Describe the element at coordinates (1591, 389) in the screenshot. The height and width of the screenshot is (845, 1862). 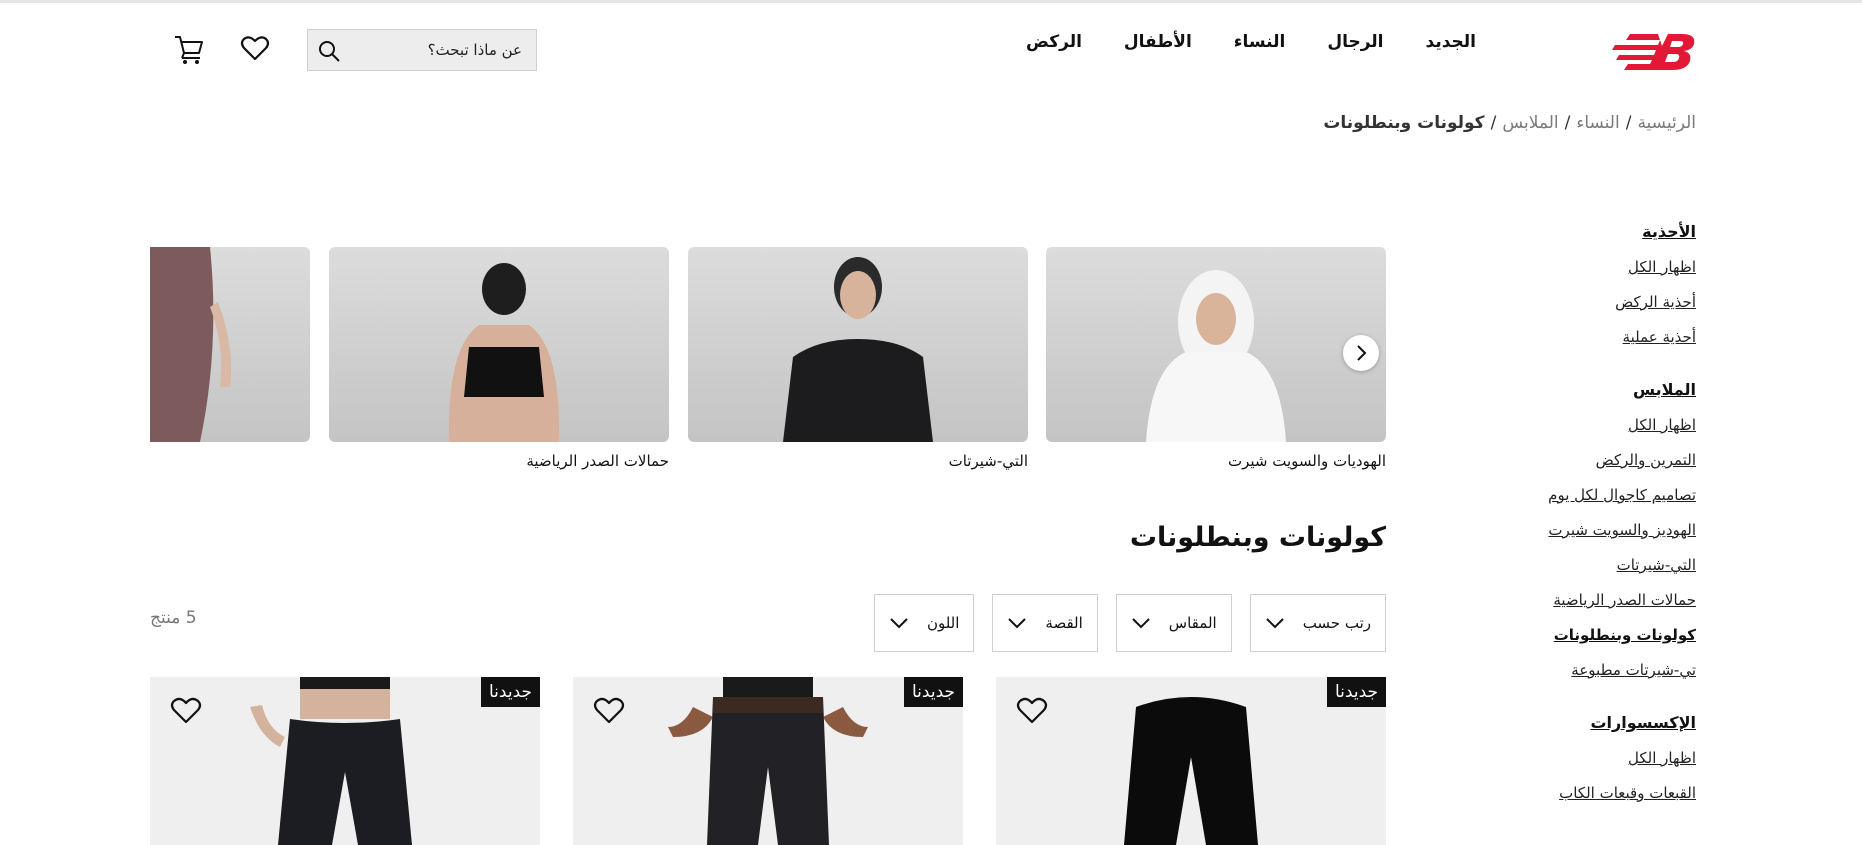
I see `sidebar-heading-clothing: الملابس` at that location.